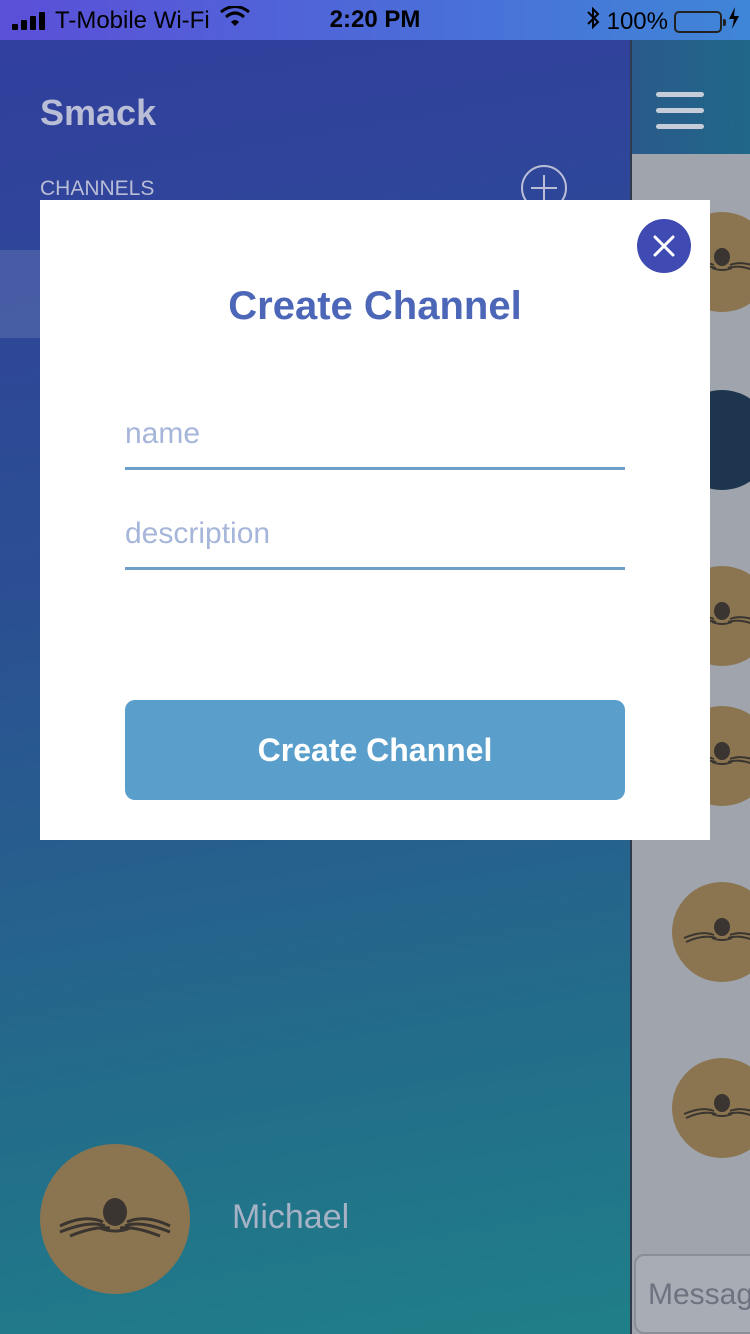 This screenshot has height=1334, width=750. What do you see at coordinates (700, 21) in the screenshot?
I see `battery-icon` at bounding box center [700, 21].